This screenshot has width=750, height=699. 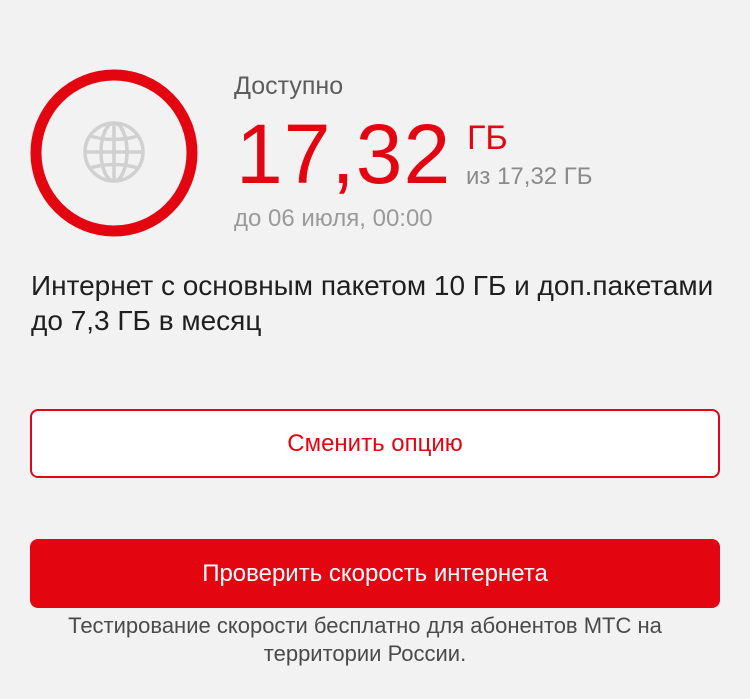 I want to click on check-speed-button: Проверить скорость интернета, so click(x=375, y=573).